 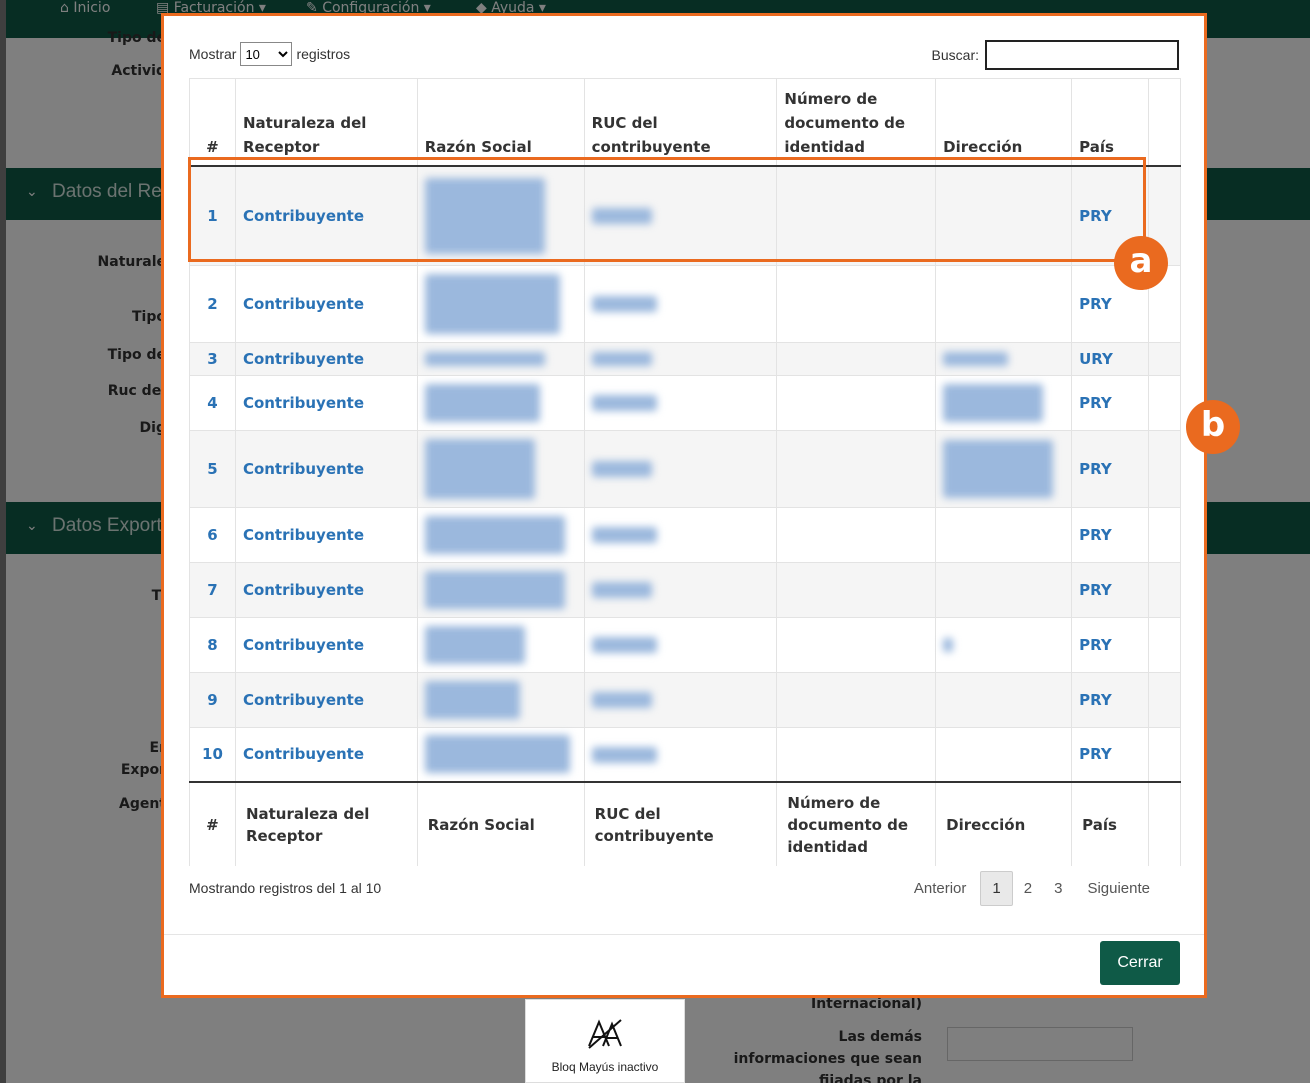 I want to click on search-input, so click(x=1082, y=55).